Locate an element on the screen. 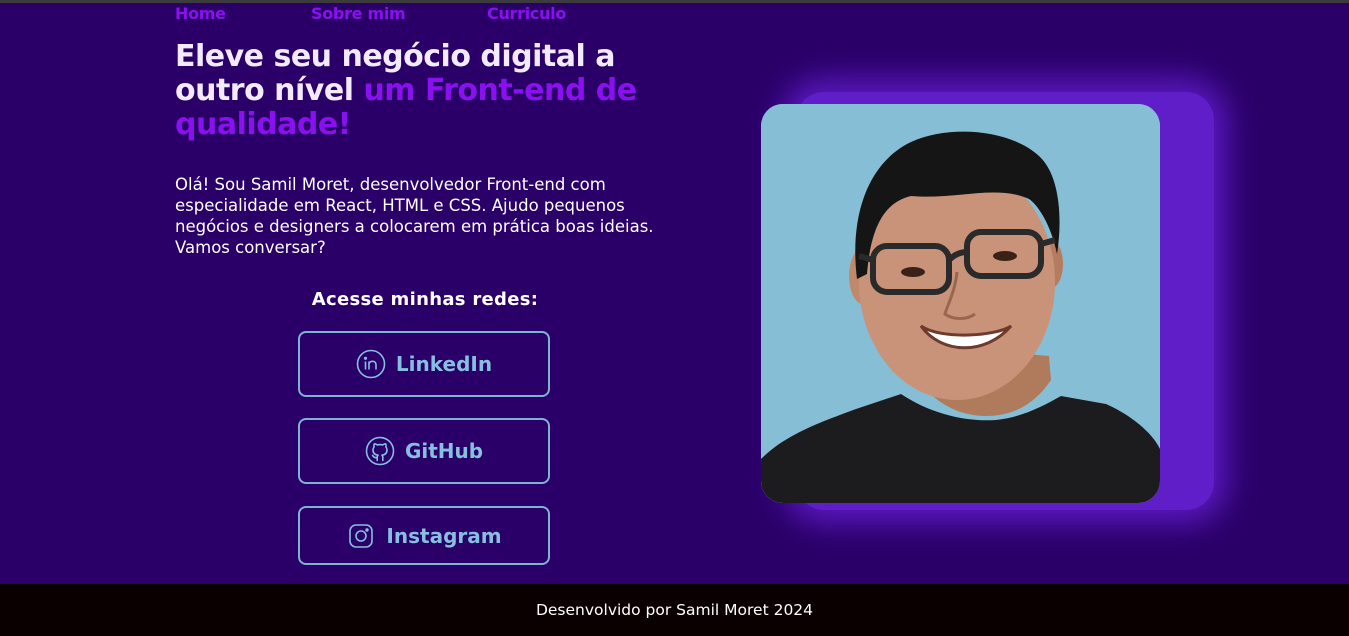  nav-sobre-mim: Sobre mim is located at coordinates (358, 13).